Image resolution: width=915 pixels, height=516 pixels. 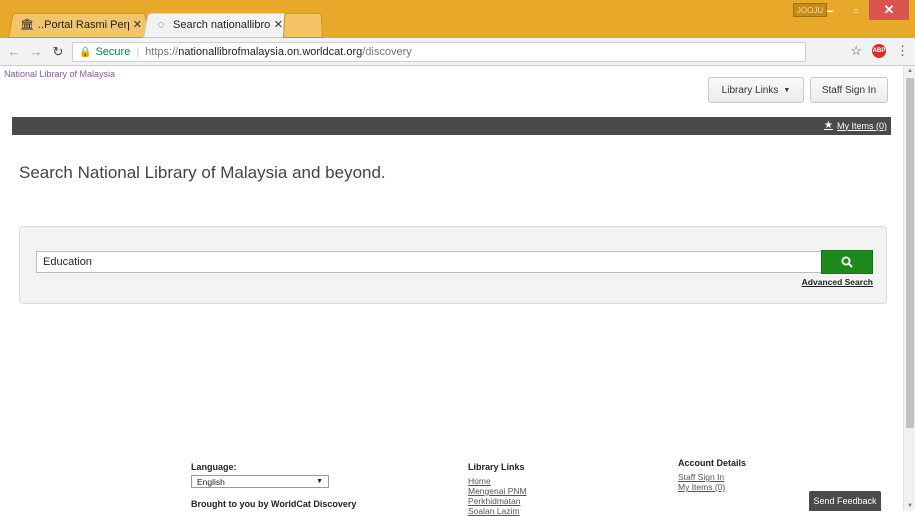 I want to click on footer-link-staff-sign-in: Staff Sign In, so click(x=712, y=477).